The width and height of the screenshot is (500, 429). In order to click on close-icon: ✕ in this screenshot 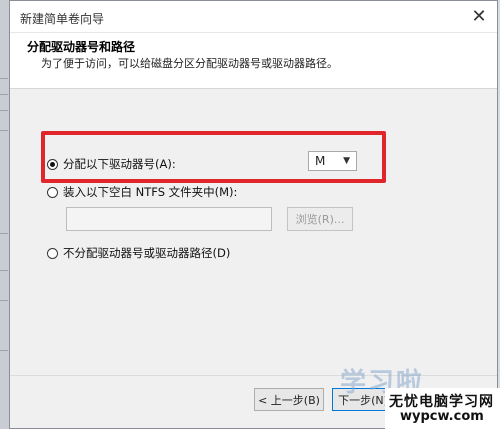, I will do `click(479, 16)`.